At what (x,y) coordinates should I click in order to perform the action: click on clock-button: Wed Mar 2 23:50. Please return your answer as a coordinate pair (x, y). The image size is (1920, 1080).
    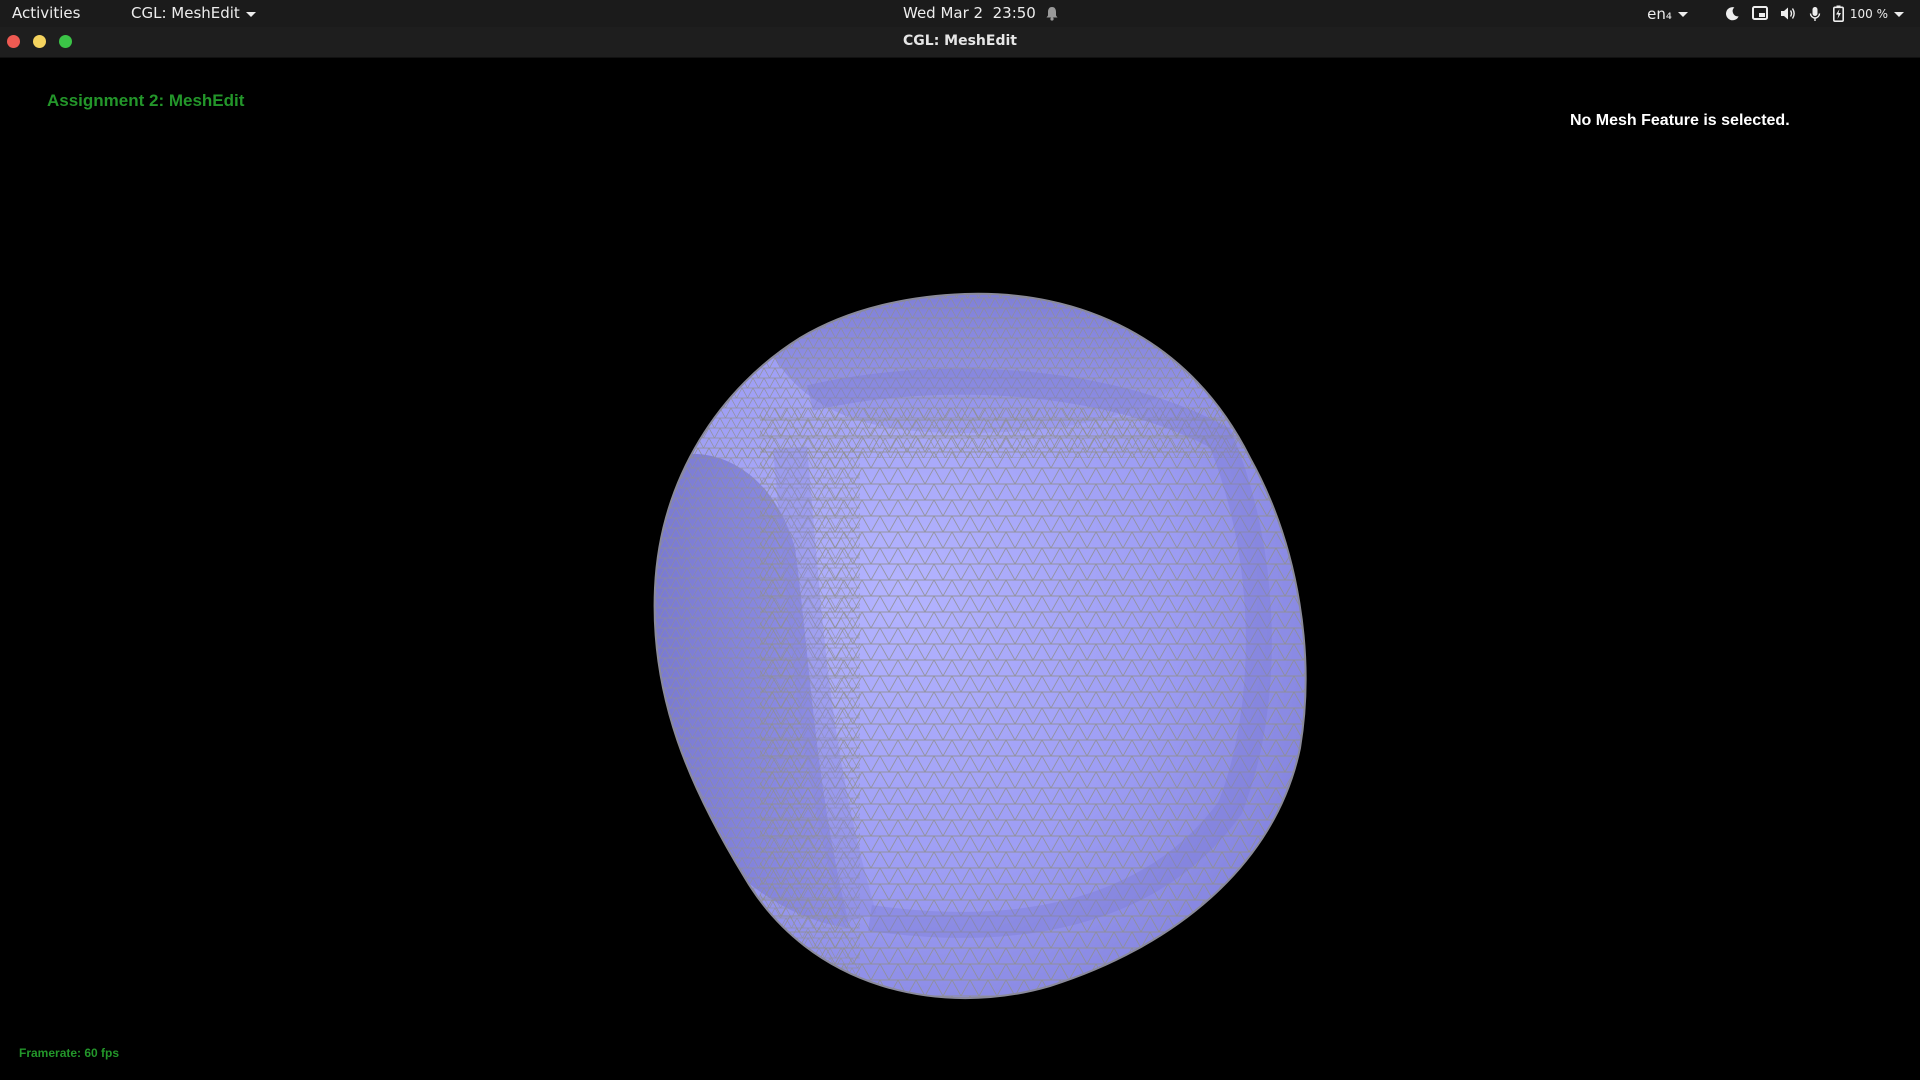
    Looking at the image, I should click on (981, 13).